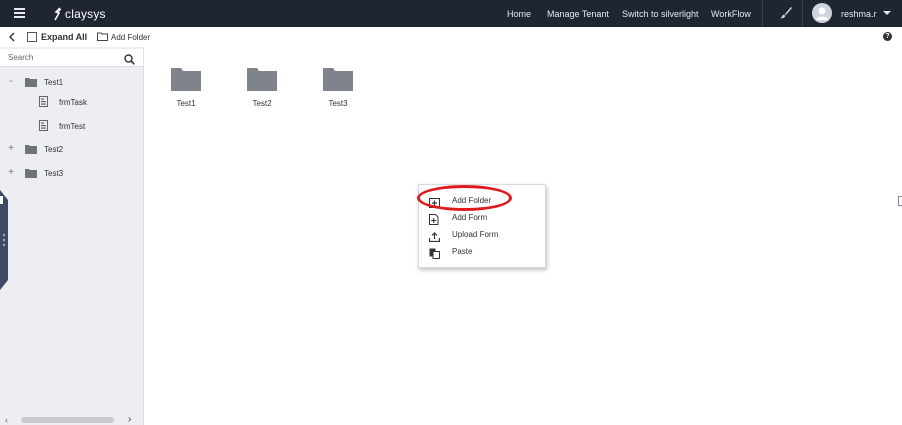 The height and width of the screenshot is (425, 902). I want to click on nav-switch-silverlight-link: Switch to silverlight, so click(660, 13).